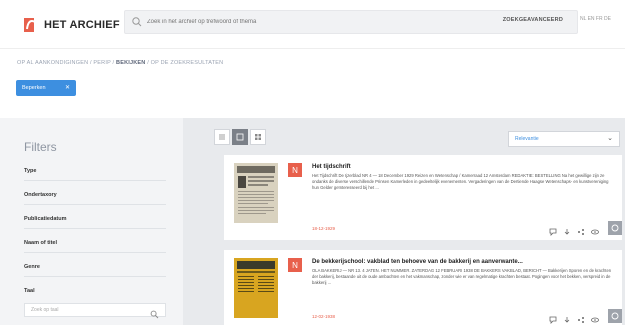 This screenshot has height=330, width=625. Describe the element at coordinates (40, 147) in the screenshot. I see `filters-title: Filters` at that location.